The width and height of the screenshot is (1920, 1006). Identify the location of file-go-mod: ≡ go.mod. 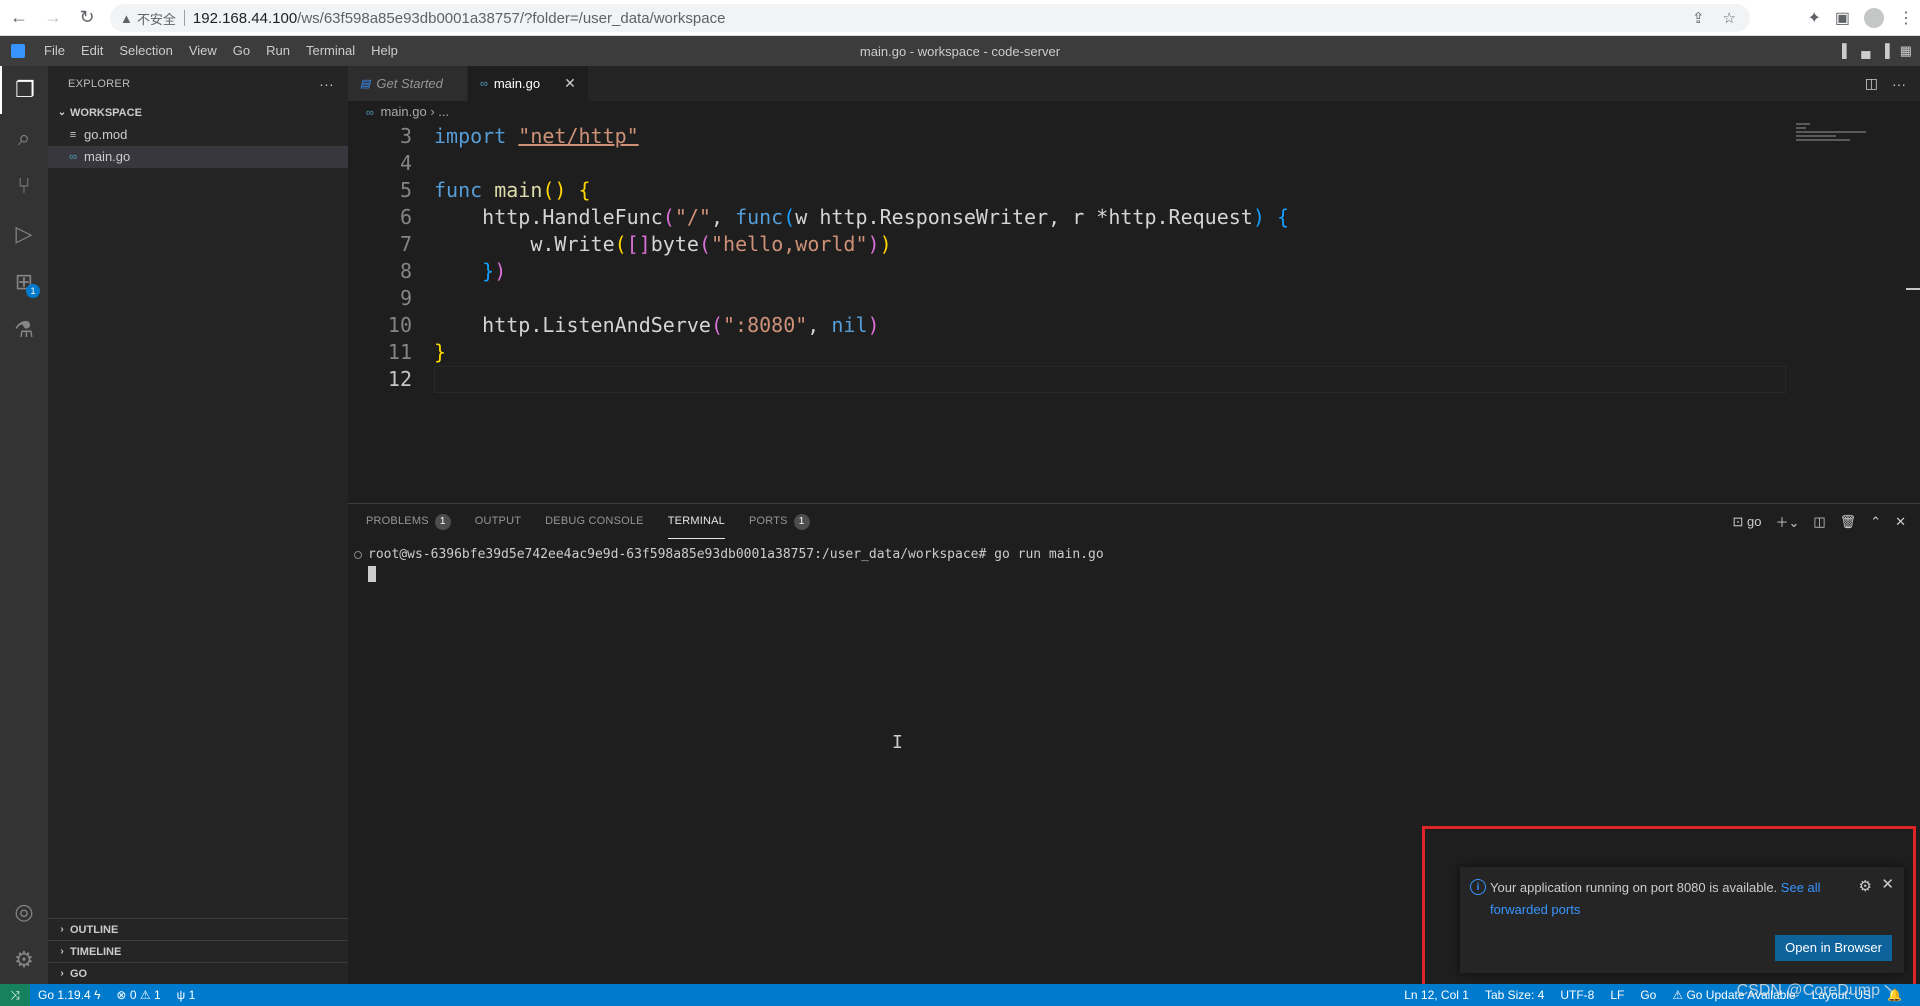
(198, 135).